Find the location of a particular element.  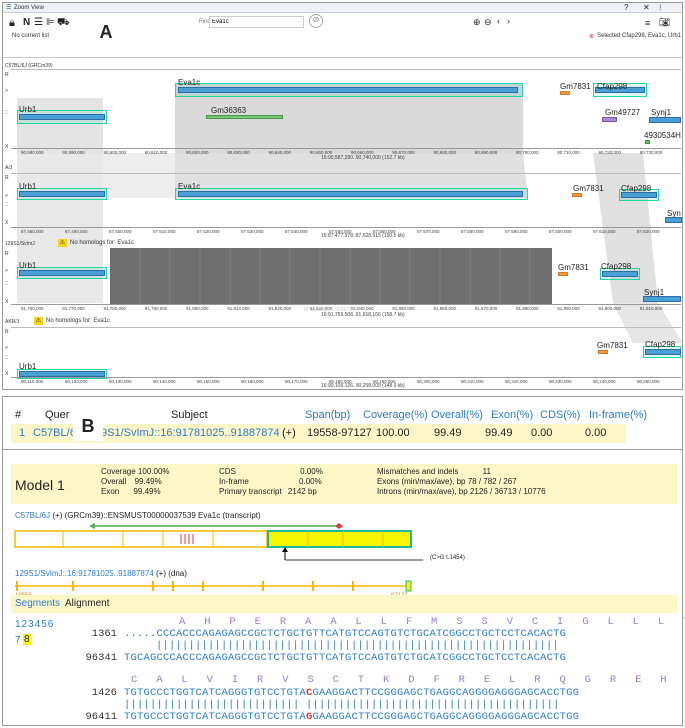

dna-diagram is located at coordinates (213, 586).